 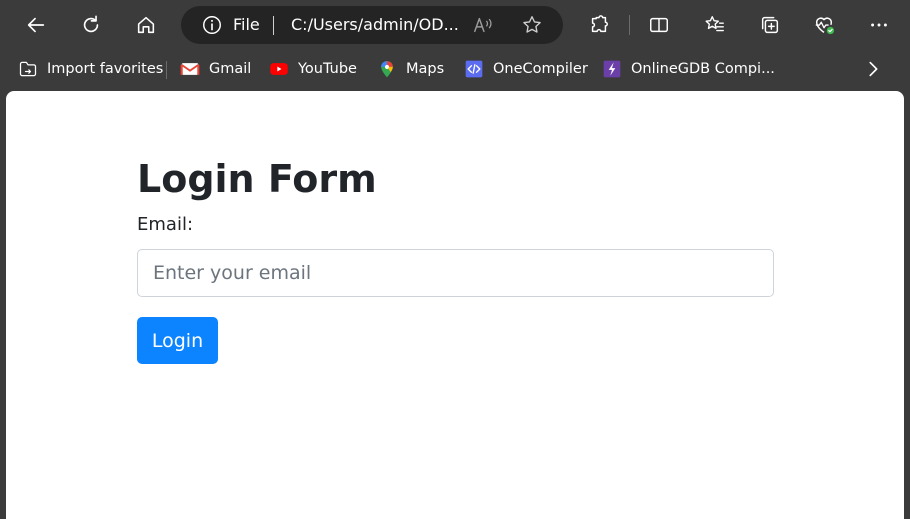 I want to click on collections-icon, so click(x=770, y=25).